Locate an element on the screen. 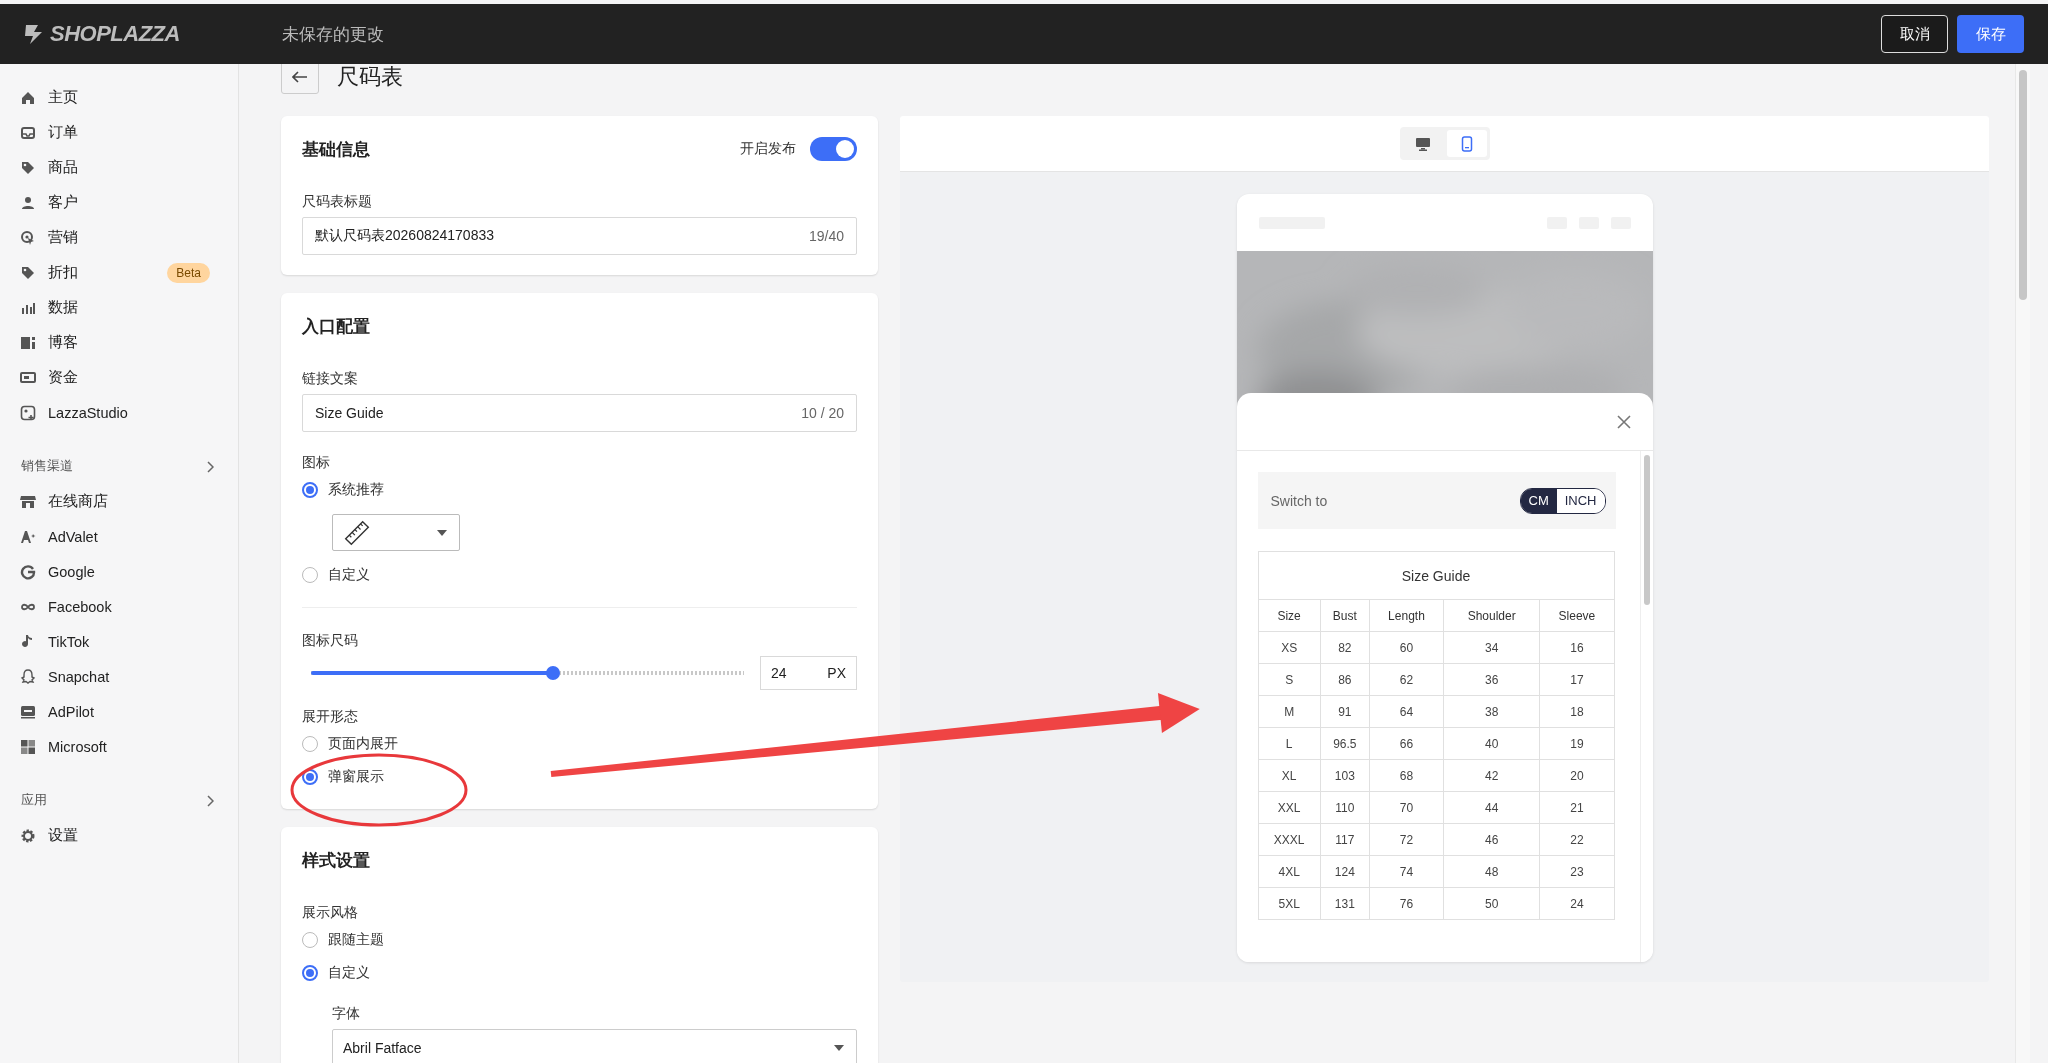 The image size is (2048, 1063). sidebar-item: 数据 is located at coordinates (119, 307).